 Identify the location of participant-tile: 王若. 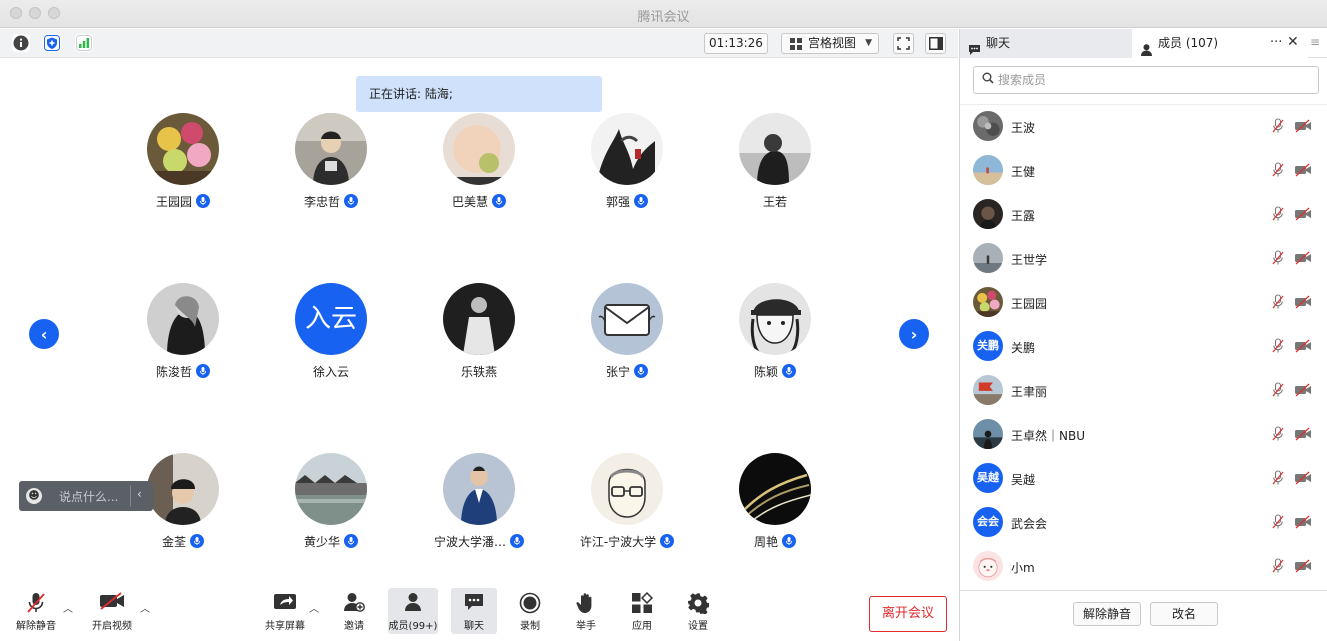
(775, 168).